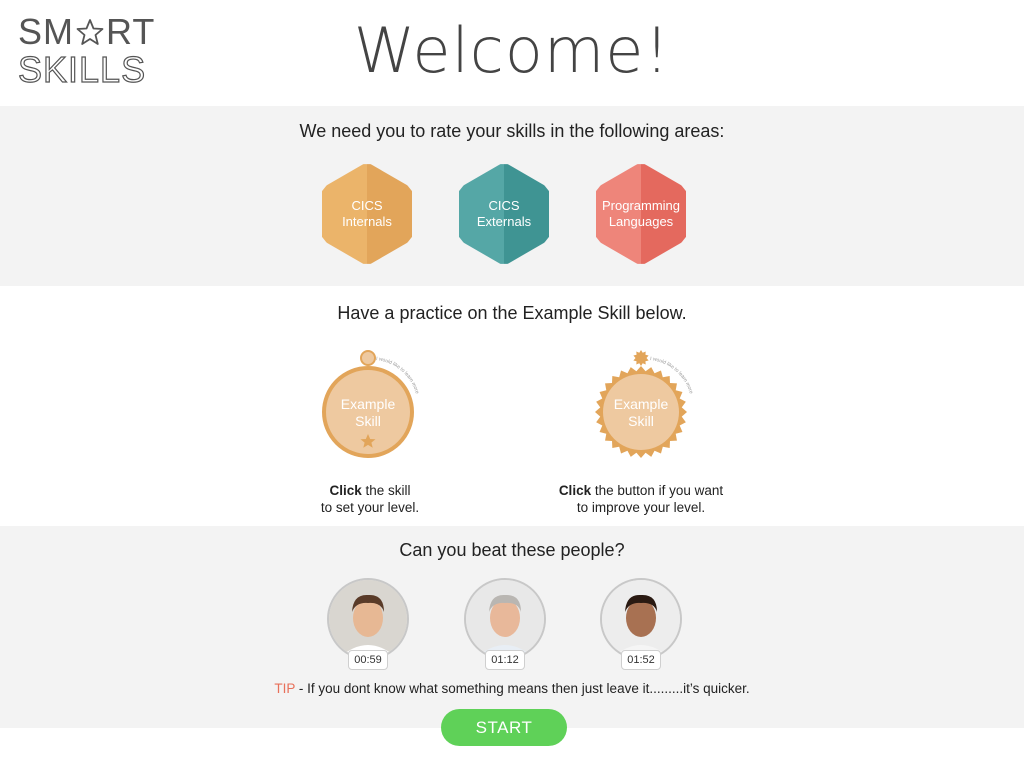 The width and height of the screenshot is (1024, 768). I want to click on competitor-1: 00:59, so click(368, 625).